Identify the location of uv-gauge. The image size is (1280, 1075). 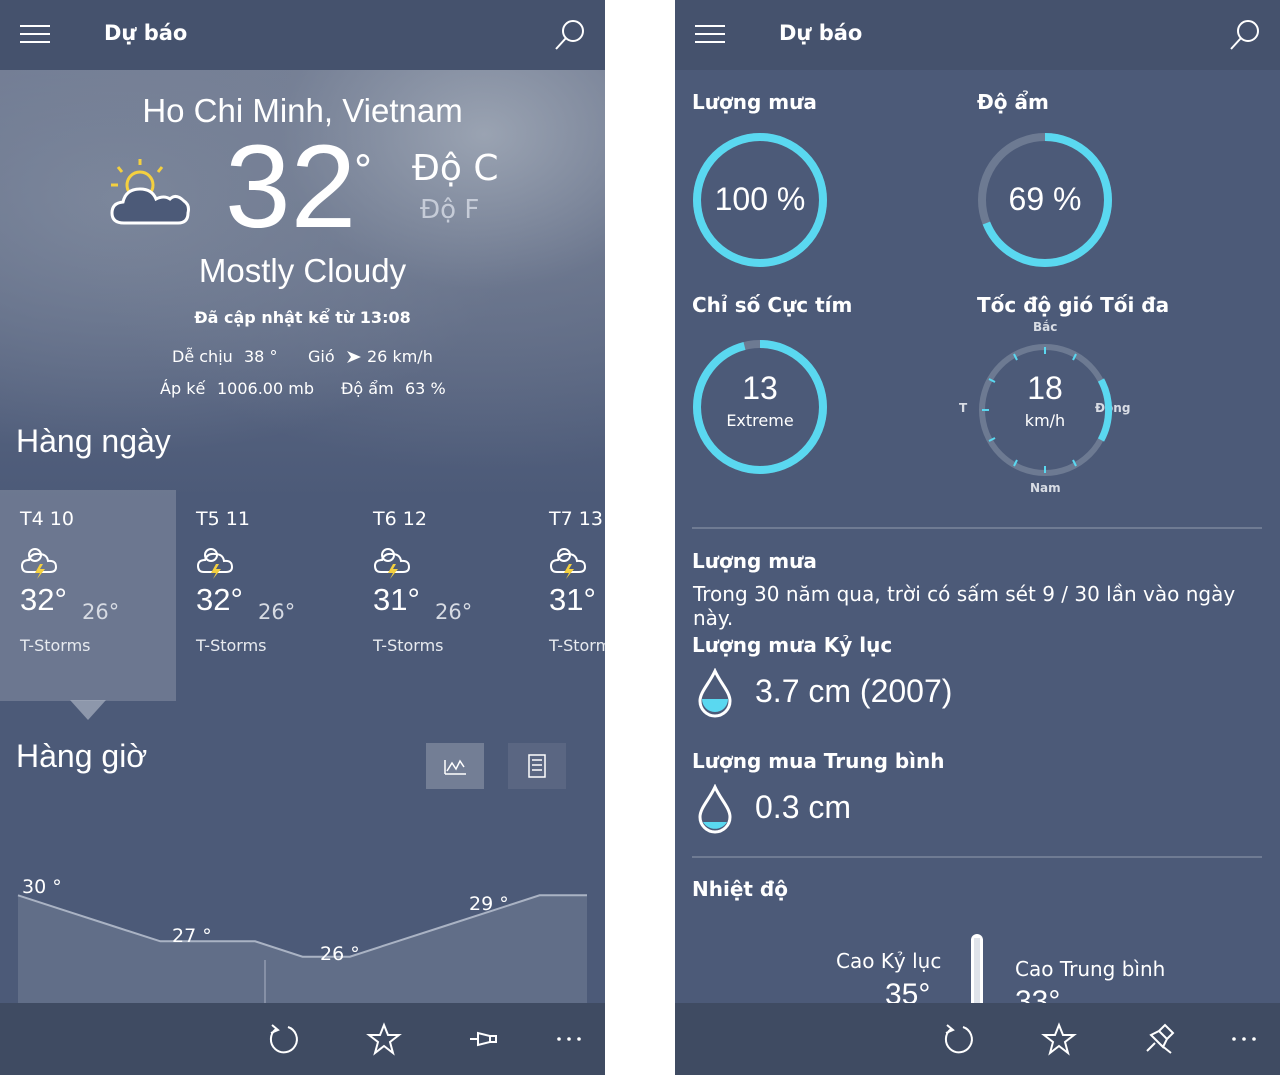
(760, 407).